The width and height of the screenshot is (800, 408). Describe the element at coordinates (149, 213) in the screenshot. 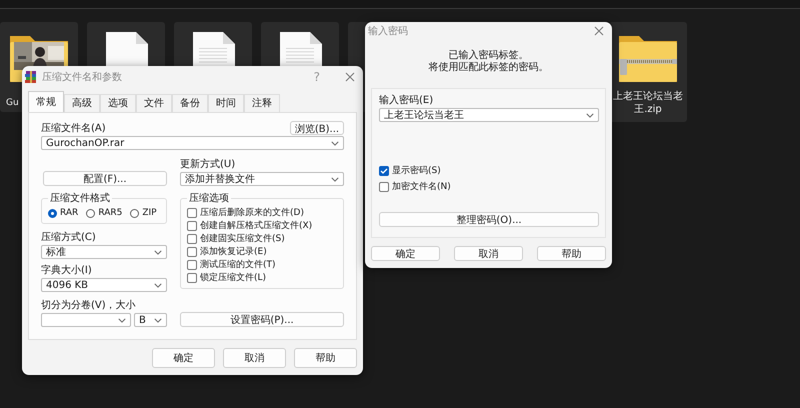

I see `radio-label: ZIP` at that location.